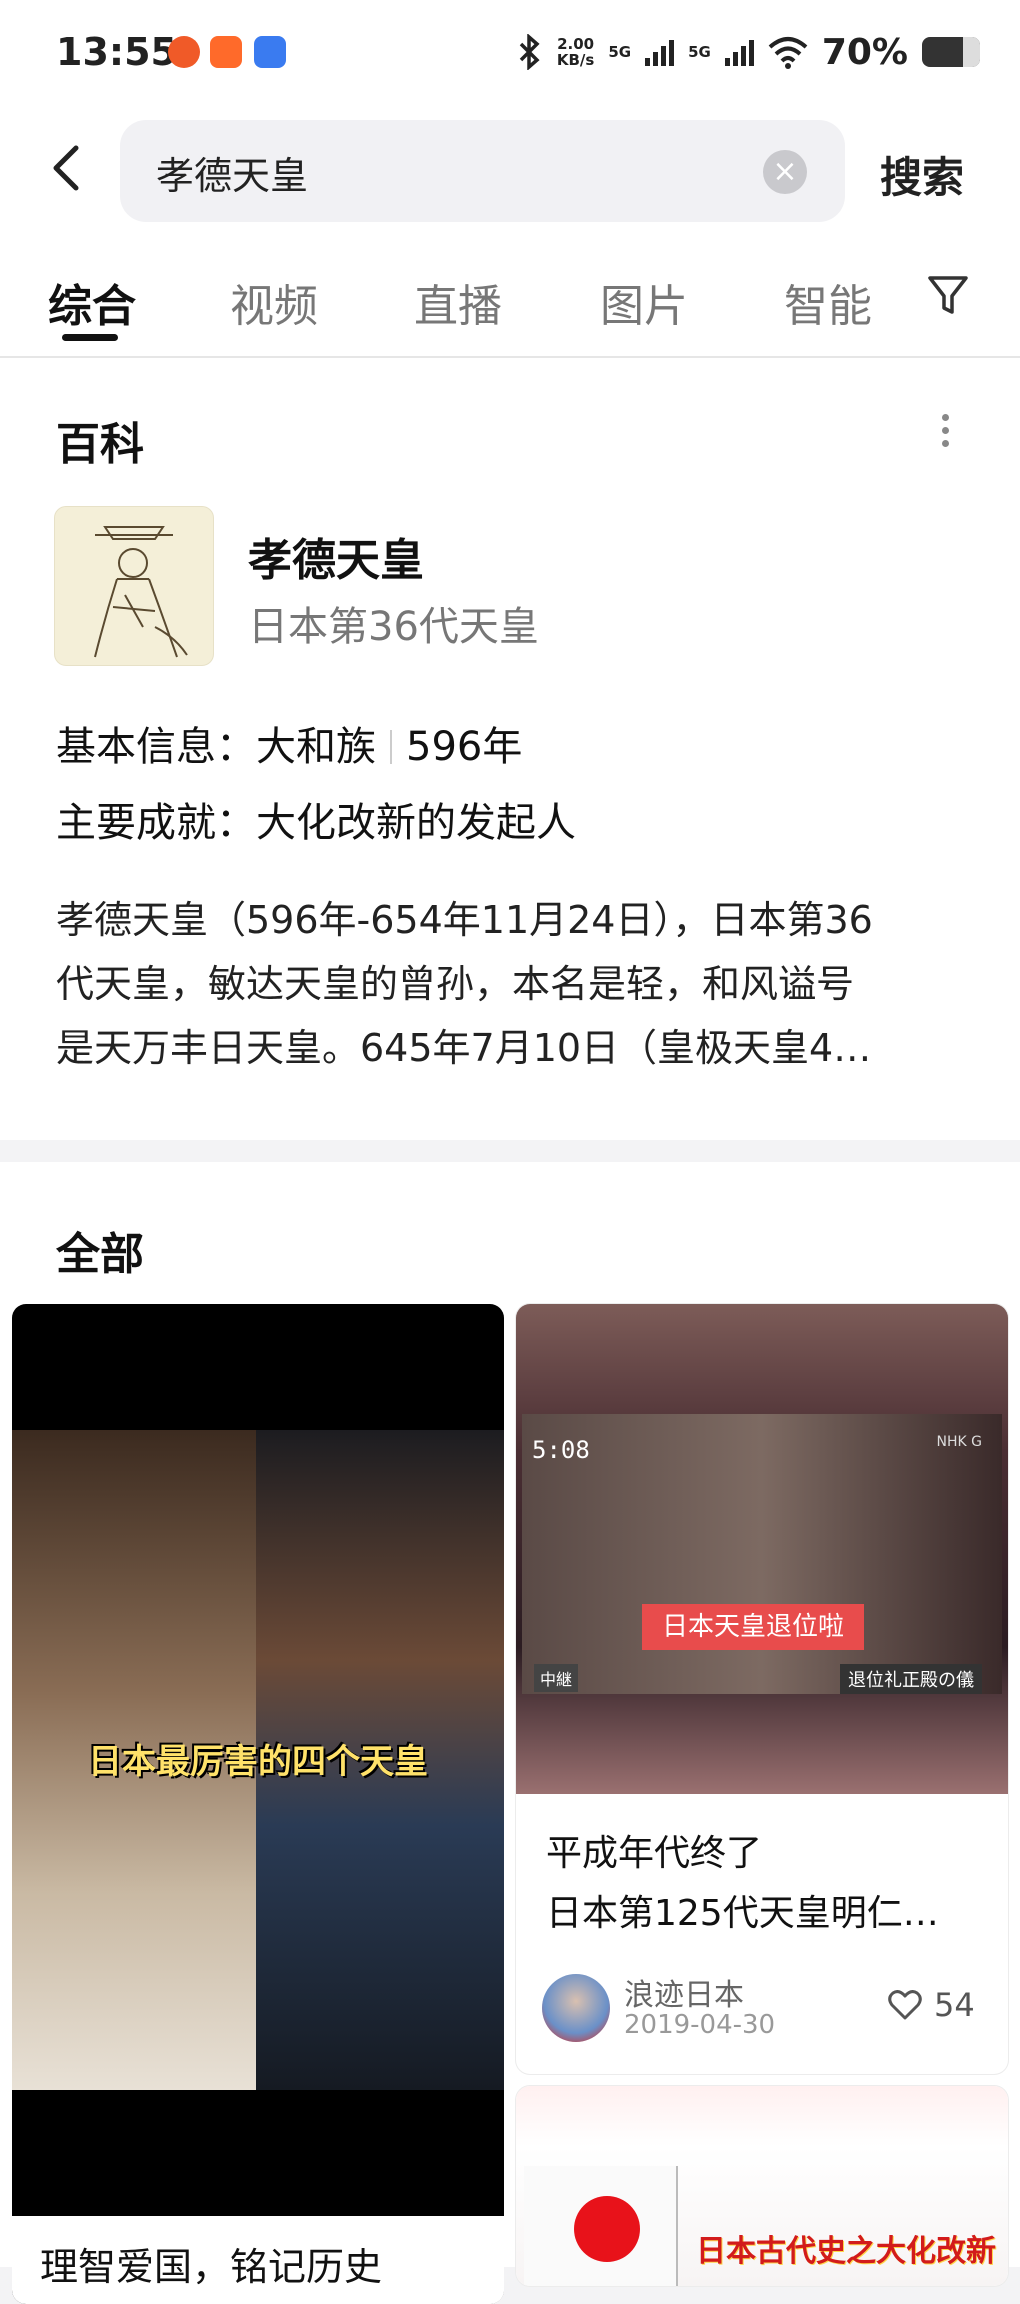  Describe the element at coordinates (699, 52) in the screenshot. I see `signal-label-2: 5G` at that location.